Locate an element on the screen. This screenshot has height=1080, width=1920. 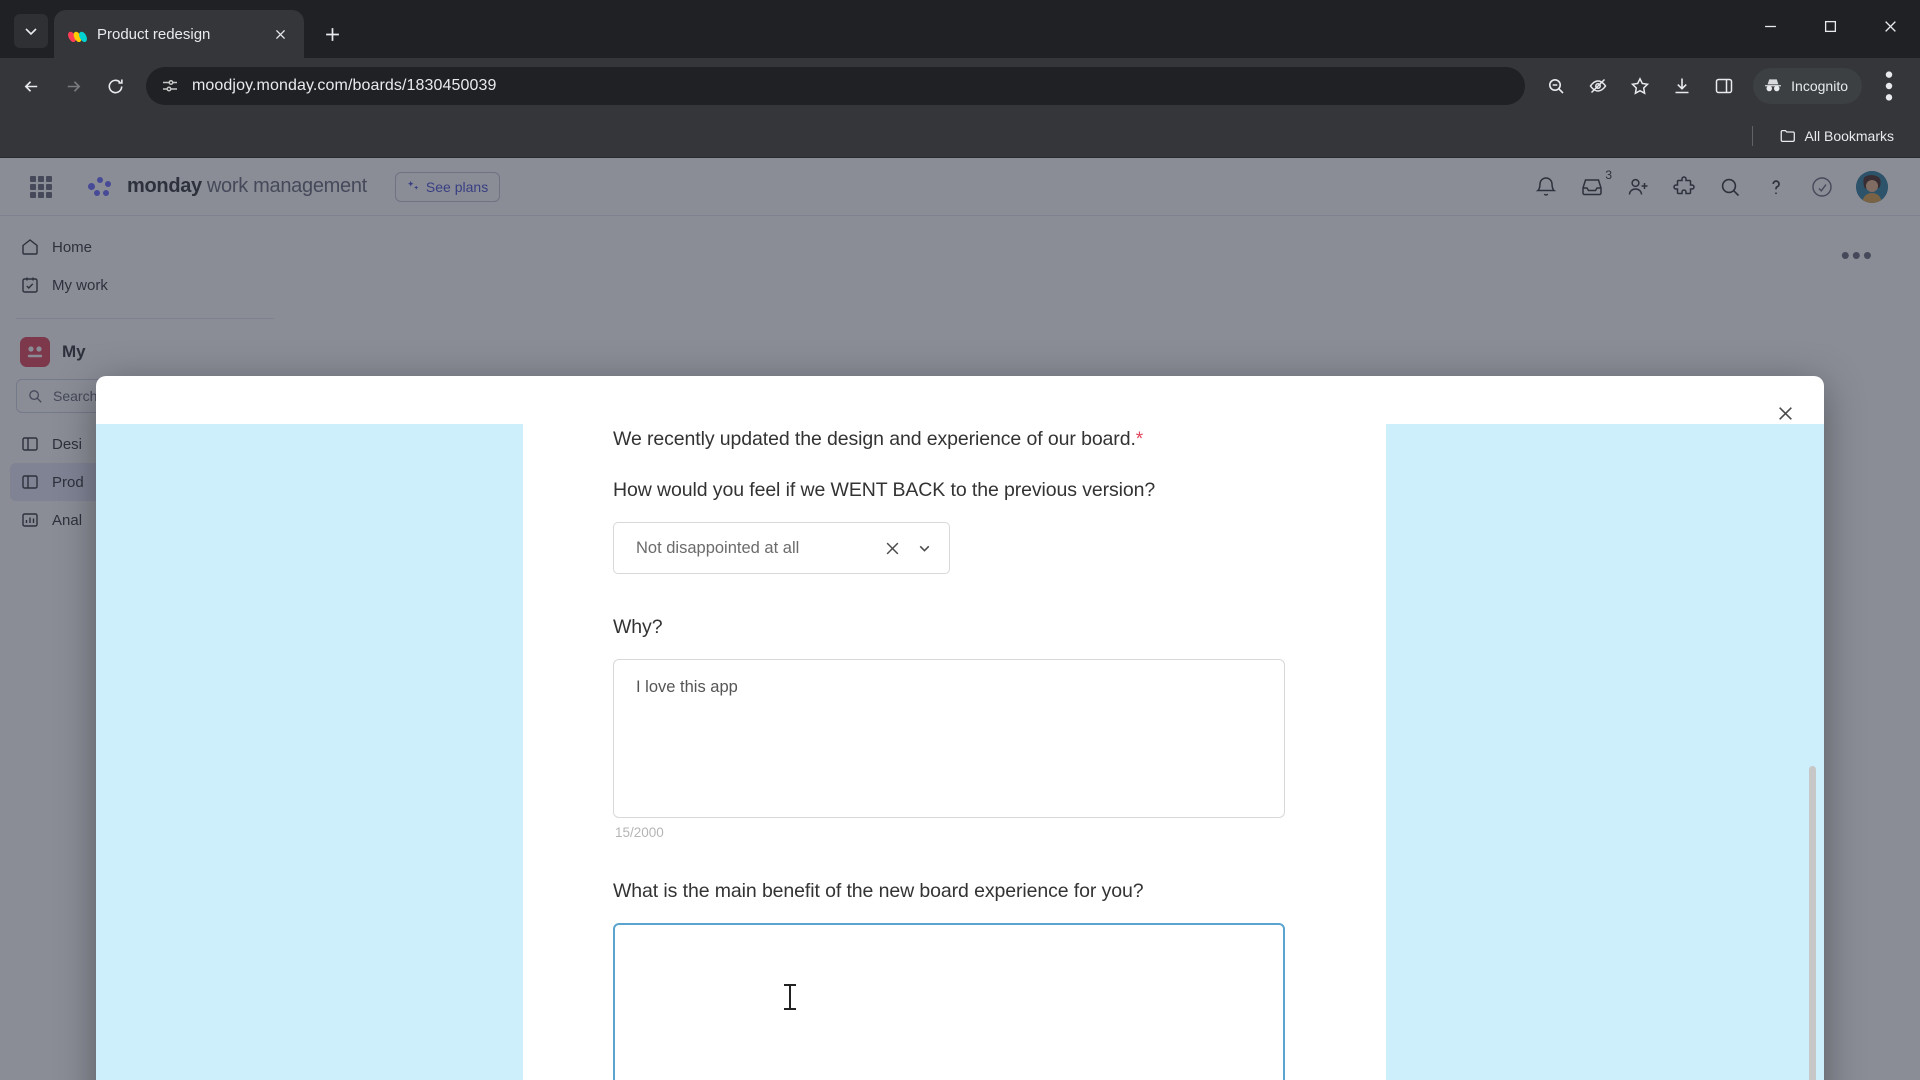
site-settings-icon is located at coordinates (170, 86).